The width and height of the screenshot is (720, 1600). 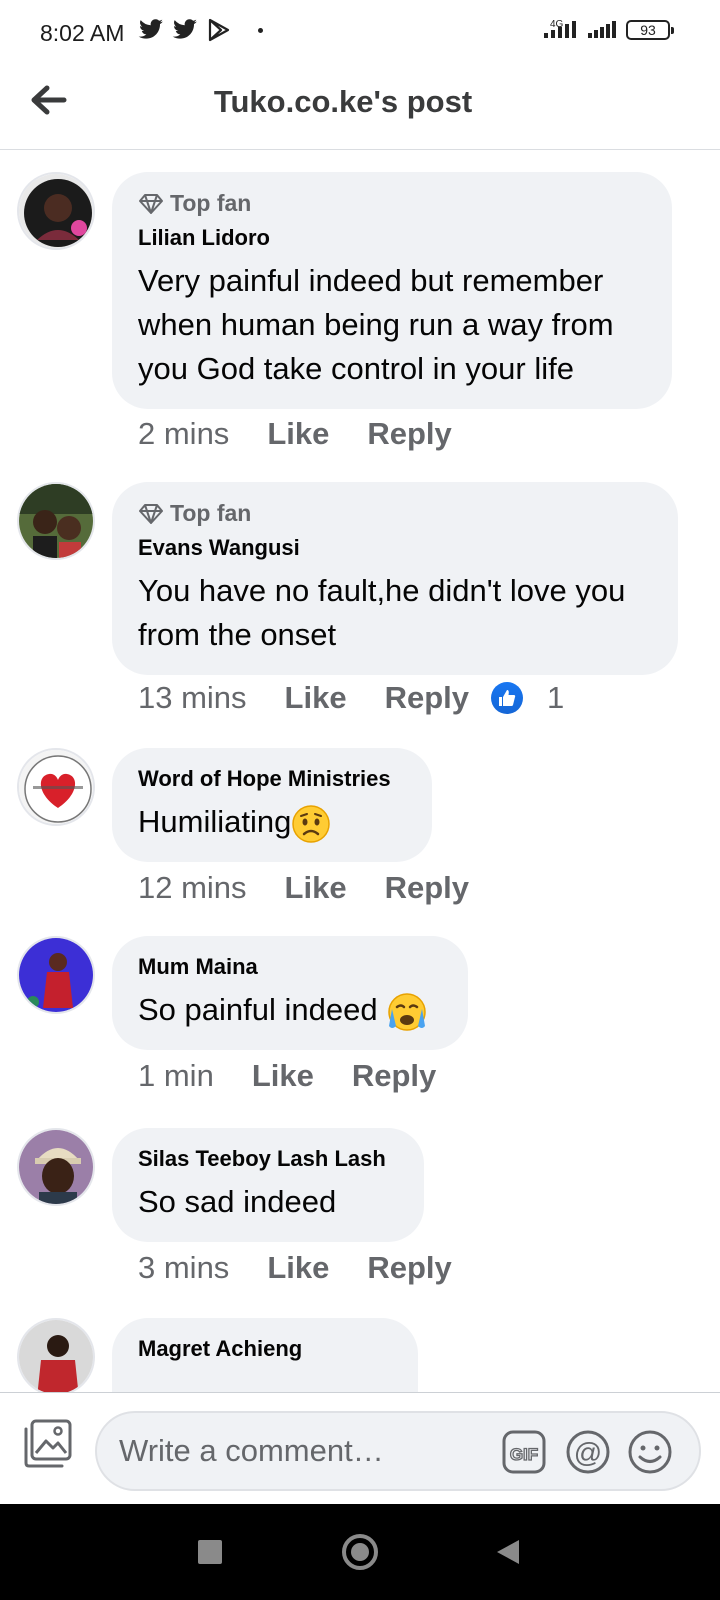 What do you see at coordinates (407, 1012) in the screenshot?
I see `crying-face-icon` at bounding box center [407, 1012].